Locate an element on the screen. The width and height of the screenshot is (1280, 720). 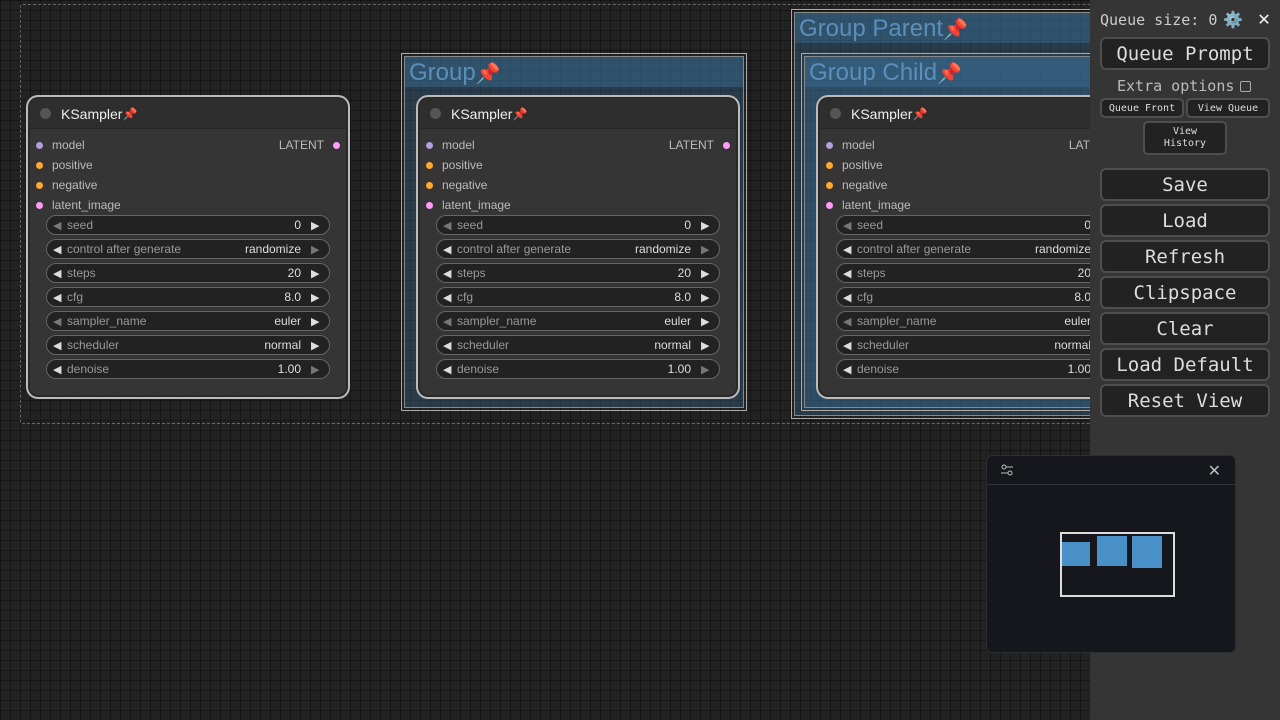
clear-button: Clear is located at coordinates (1185, 328).